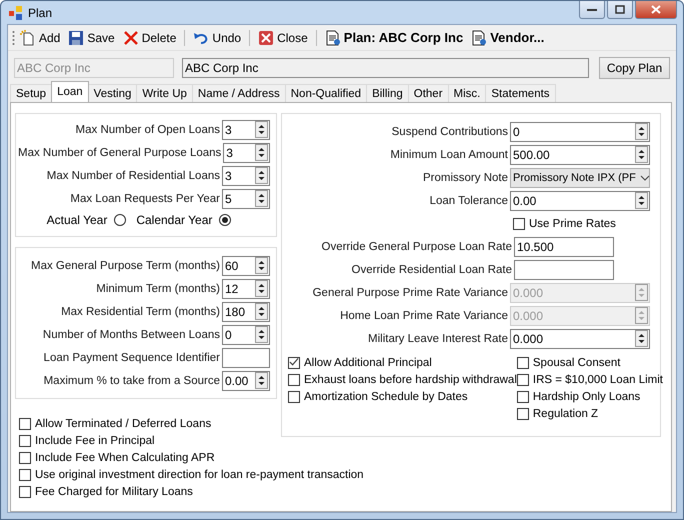  What do you see at coordinates (378, 396) in the screenshot?
I see `checkbox-option: Amortization Schedule by Dates` at bounding box center [378, 396].